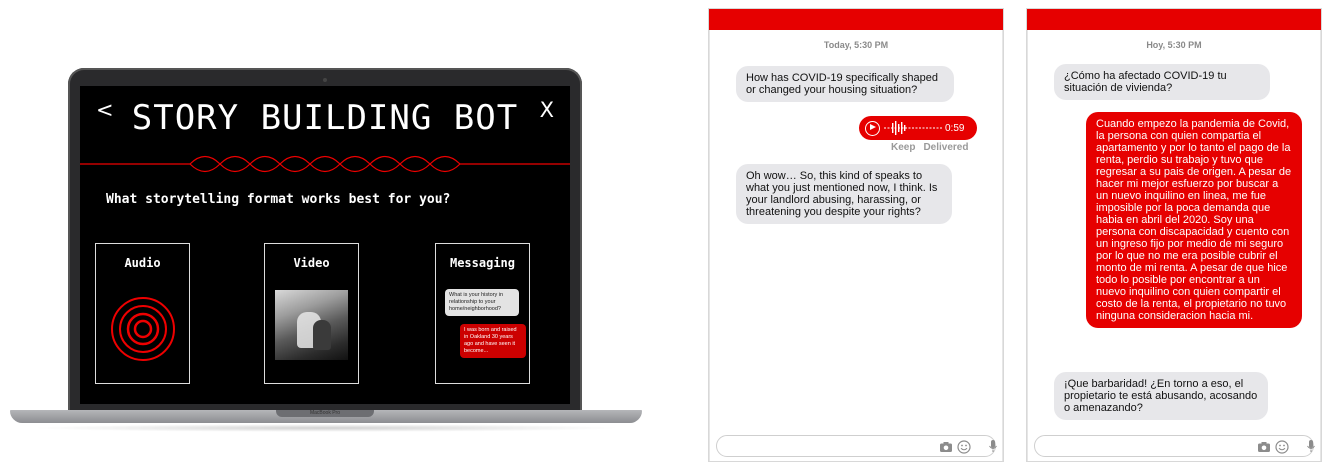 This screenshot has height=462, width=1324. What do you see at coordinates (955, 128) in the screenshot?
I see `audio-duration: 0:59` at bounding box center [955, 128].